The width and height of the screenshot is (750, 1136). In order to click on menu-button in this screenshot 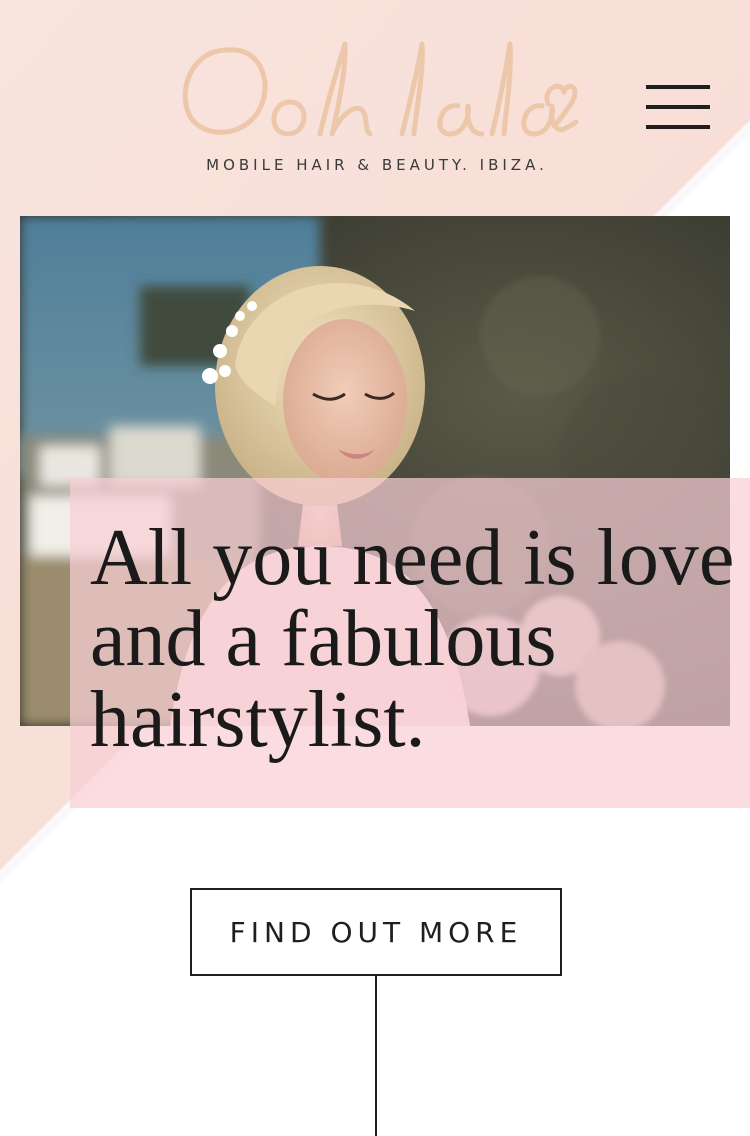, I will do `click(678, 108)`.